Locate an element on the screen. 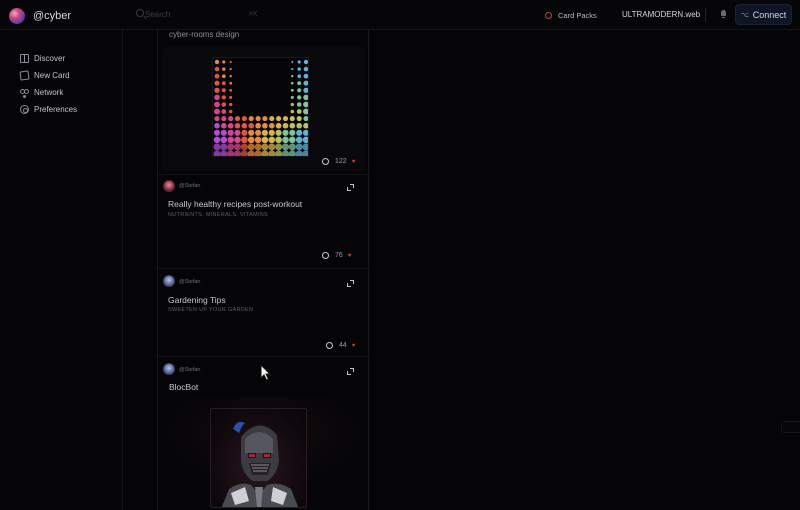 The width and height of the screenshot is (800, 510). post-media: 122 ♥ is located at coordinates (263, 109).